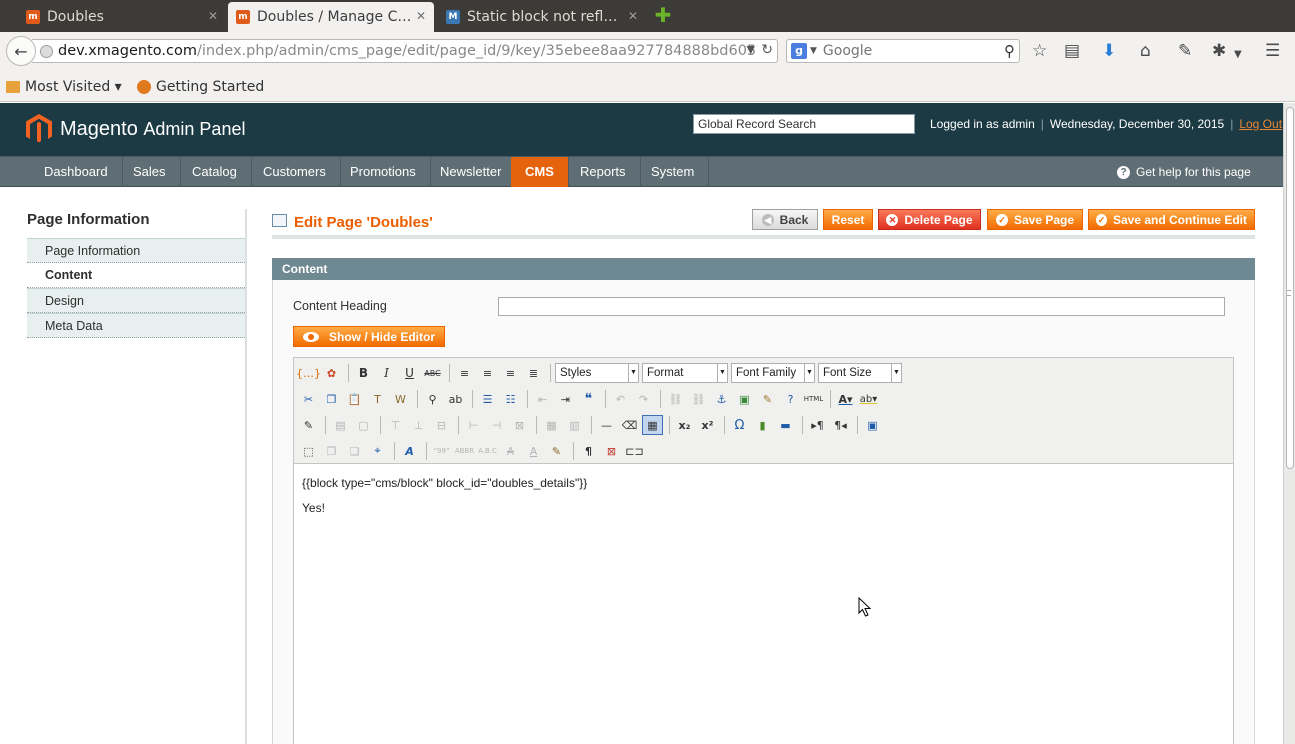 This screenshot has width=1295, height=744. I want to click on font-size-select: Font Size ▼, so click(860, 373).